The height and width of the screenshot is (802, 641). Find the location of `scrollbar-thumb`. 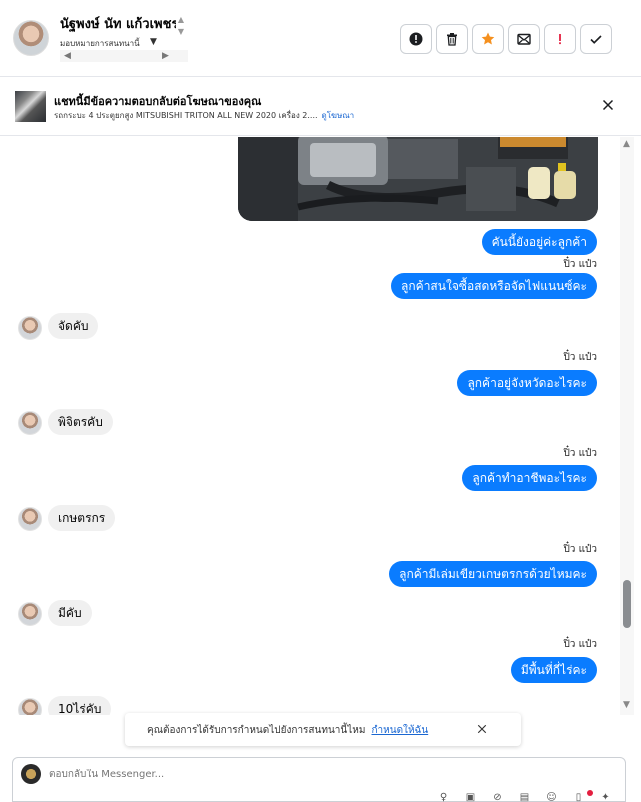

scrollbar-thumb is located at coordinates (627, 604).